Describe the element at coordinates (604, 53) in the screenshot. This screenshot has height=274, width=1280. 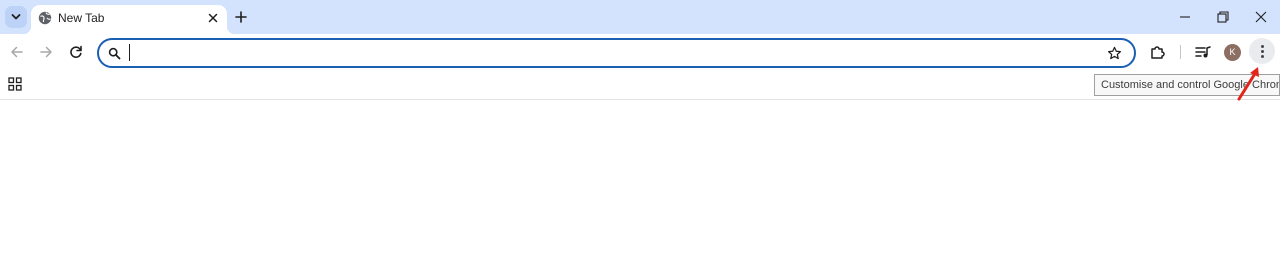
I see `address-input` at that location.